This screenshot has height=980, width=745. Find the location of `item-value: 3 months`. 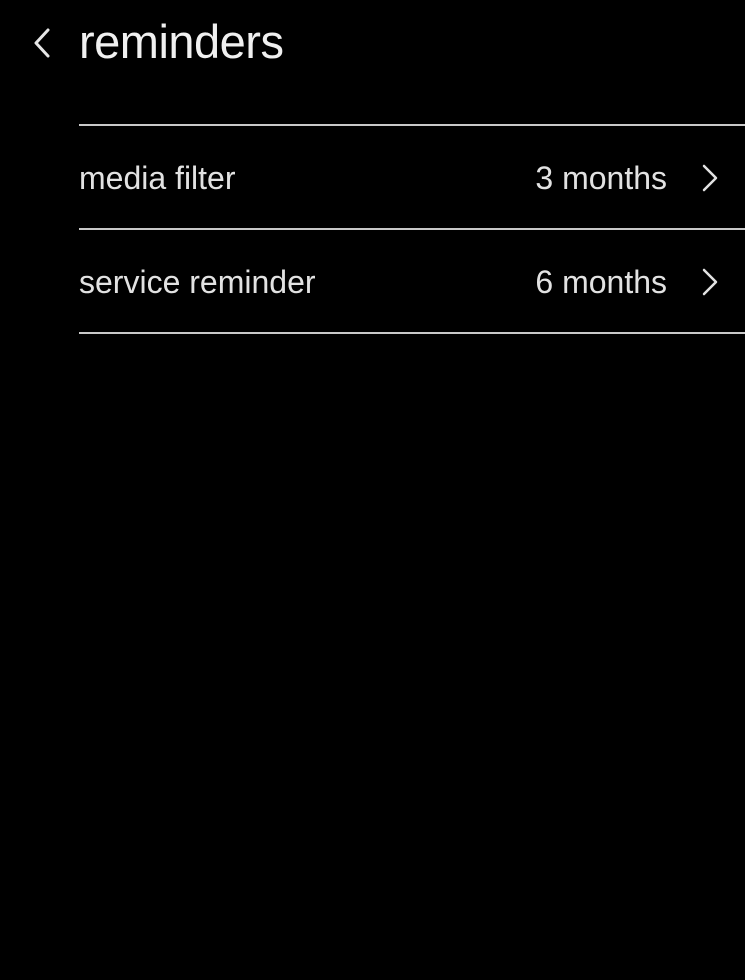

item-value: 3 months is located at coordinates (601, 178).